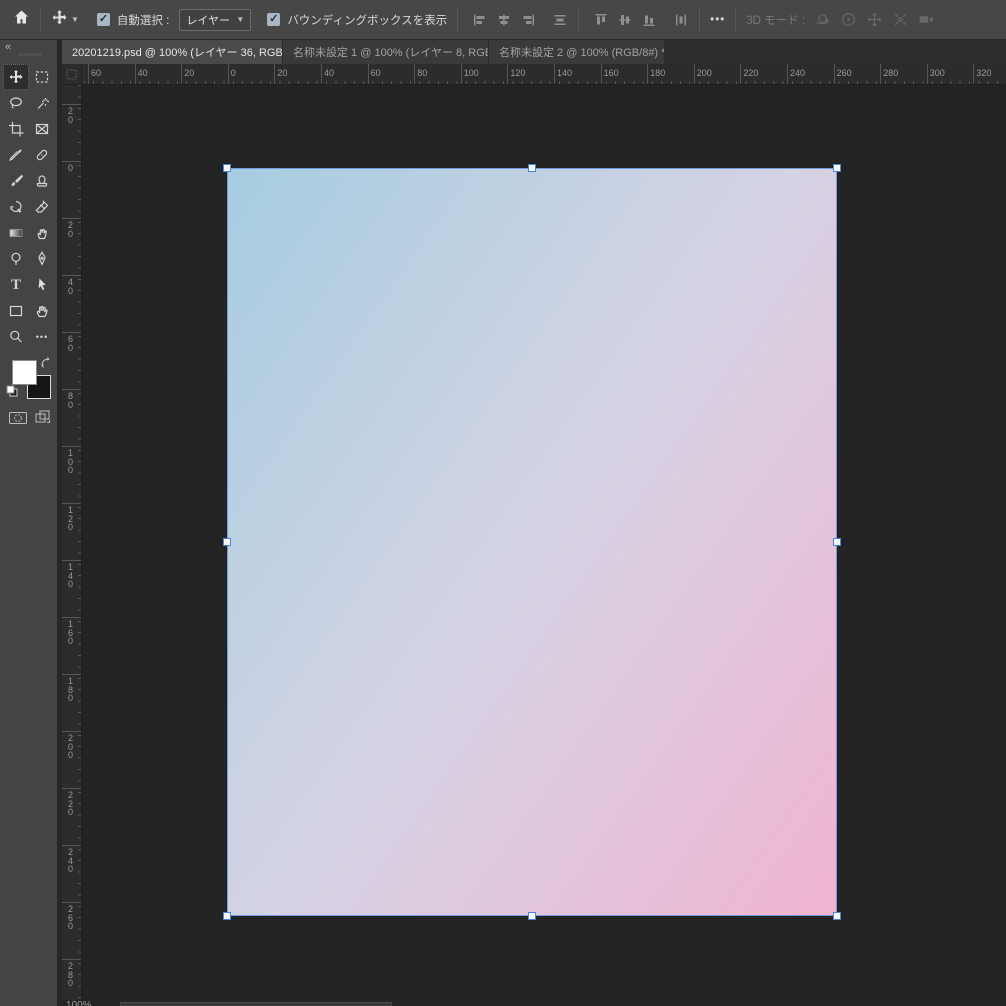 This screenshot has height=1006, width=1006. What do you see at coordinates (42, 181) in the screenshot?
I see `tool-clone-stamp` at bounding box center [42, 181].